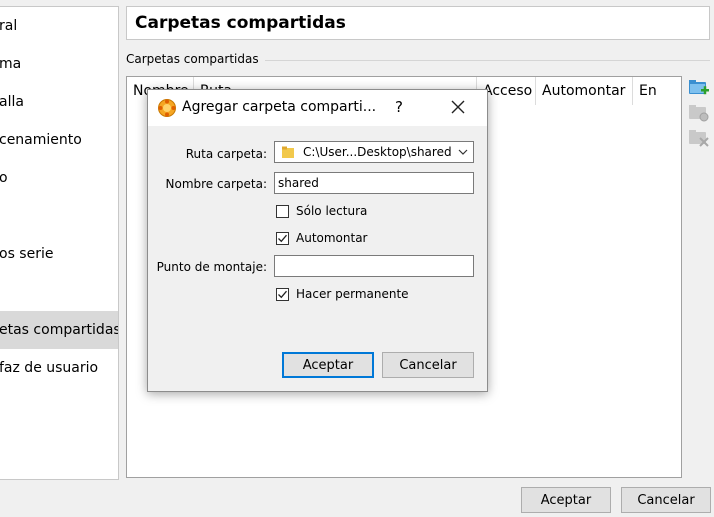 This screenshot has height=517, width=714. Describe the element at coordinates (167, 108) in the screenshot. I see `virtualbox-icon` at that location.